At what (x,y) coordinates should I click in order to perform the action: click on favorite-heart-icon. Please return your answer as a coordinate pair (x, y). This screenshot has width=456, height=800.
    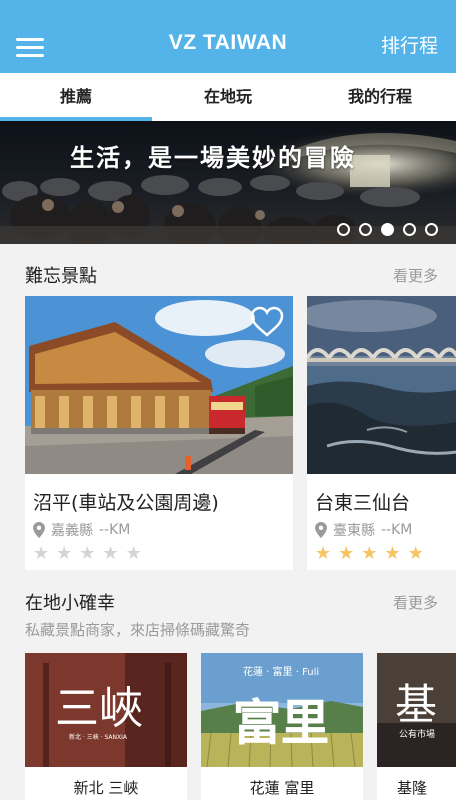
    Looking at the image, I should click on (267, 322).